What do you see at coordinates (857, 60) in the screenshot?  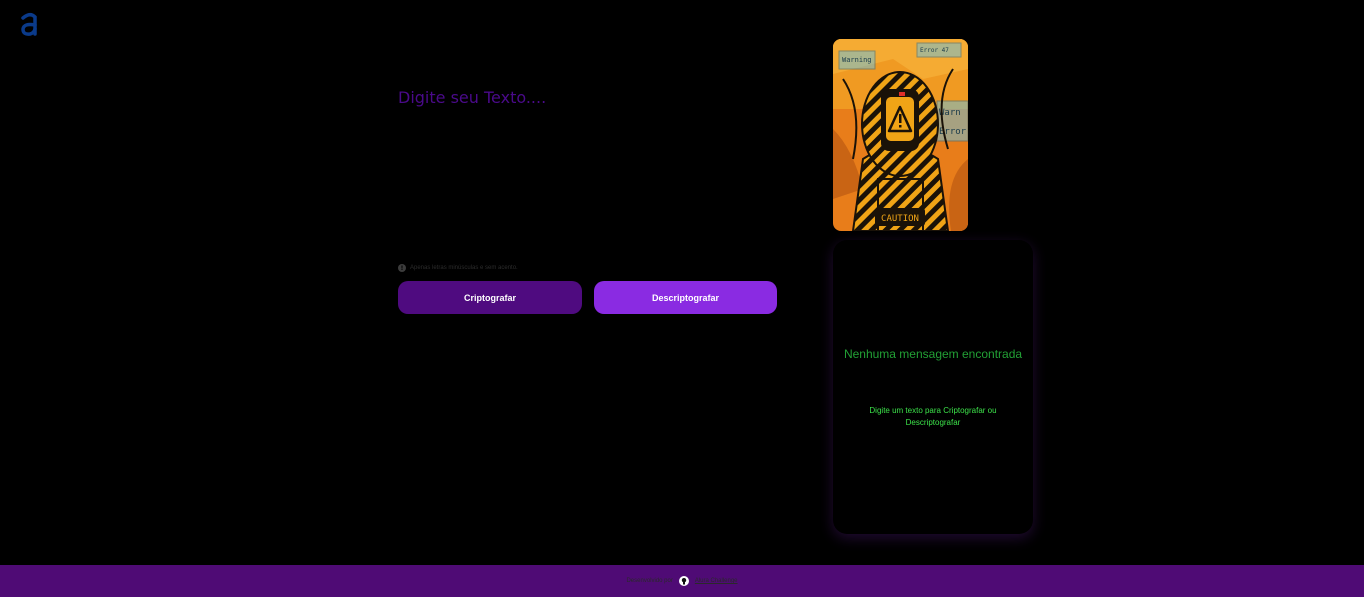 I see `warning-label: Warning` at bounding box center [857, 60].